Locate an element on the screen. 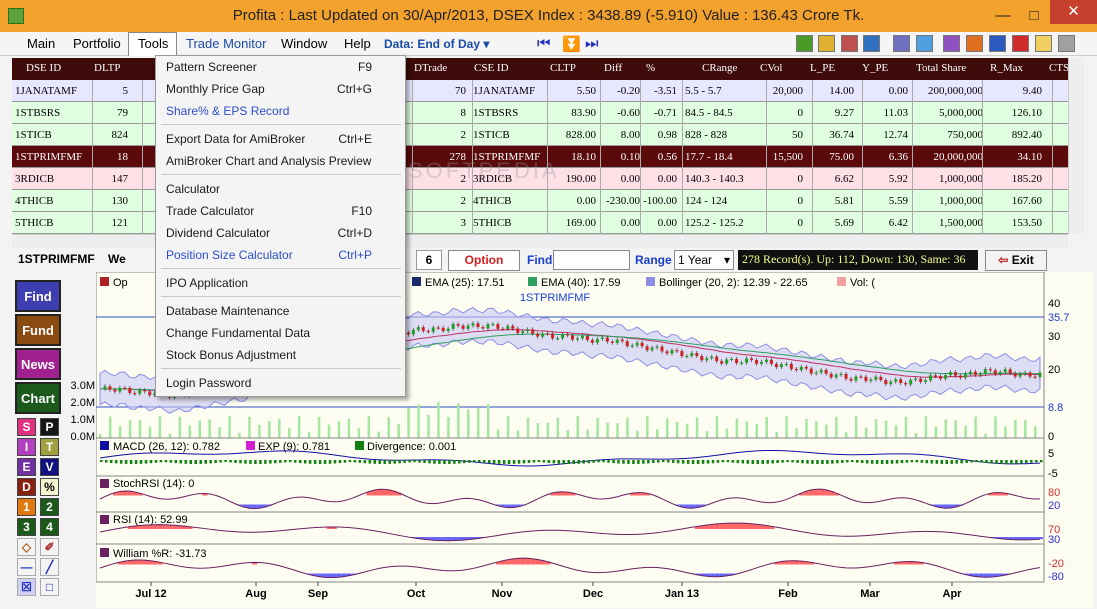 The width and height of the screenshot is (1097, 609). one-button: 1 is located at coordinates (26, 507).